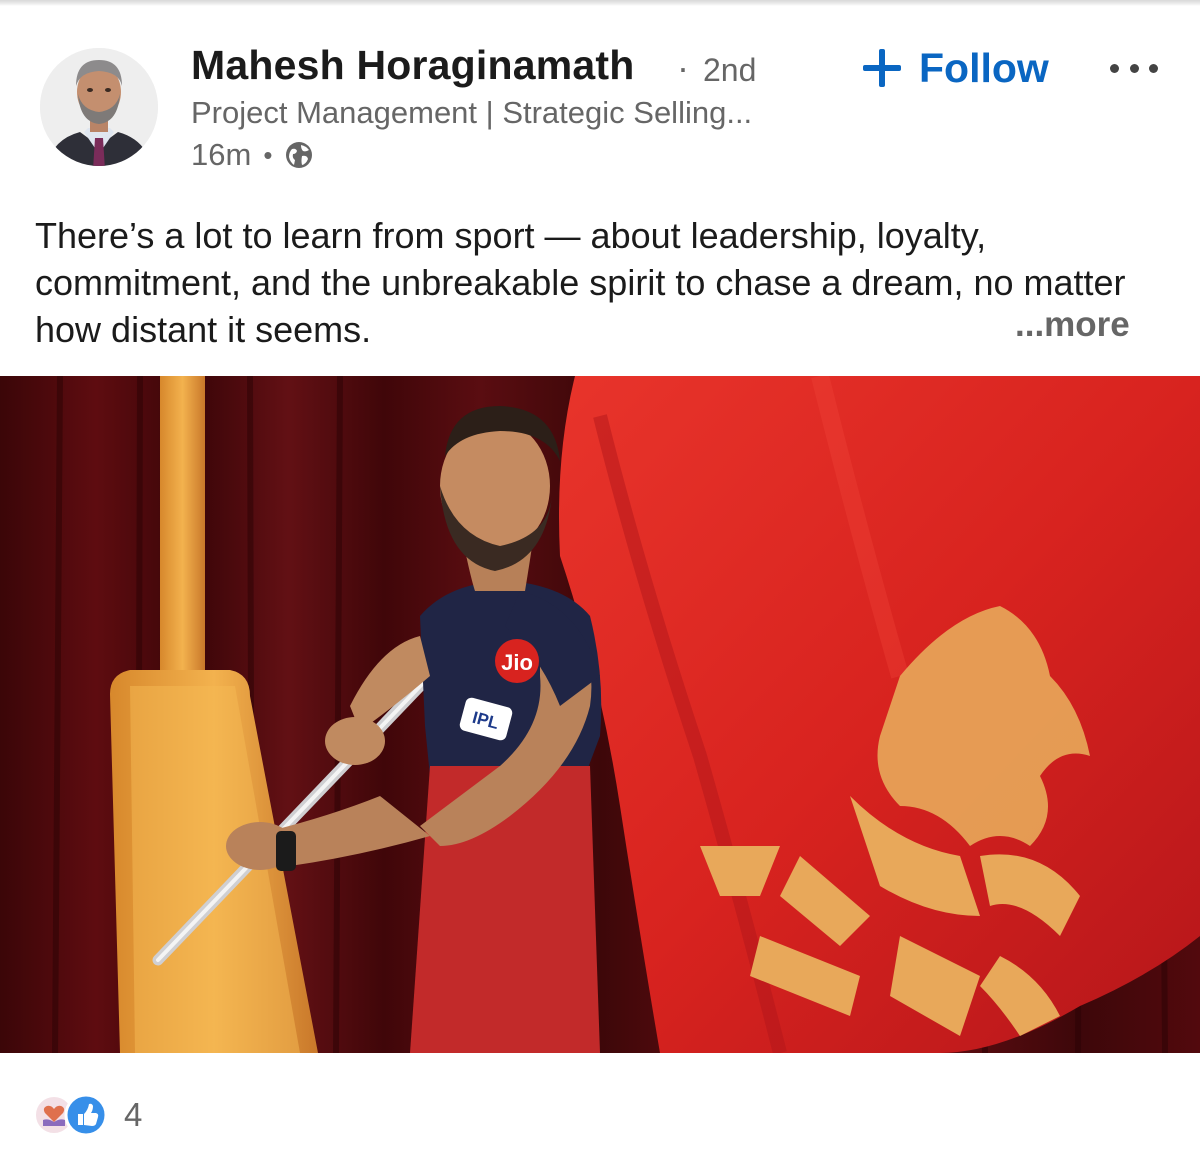  I want to click on author-name: Mahesh Horaginamath, so click(413, 65).